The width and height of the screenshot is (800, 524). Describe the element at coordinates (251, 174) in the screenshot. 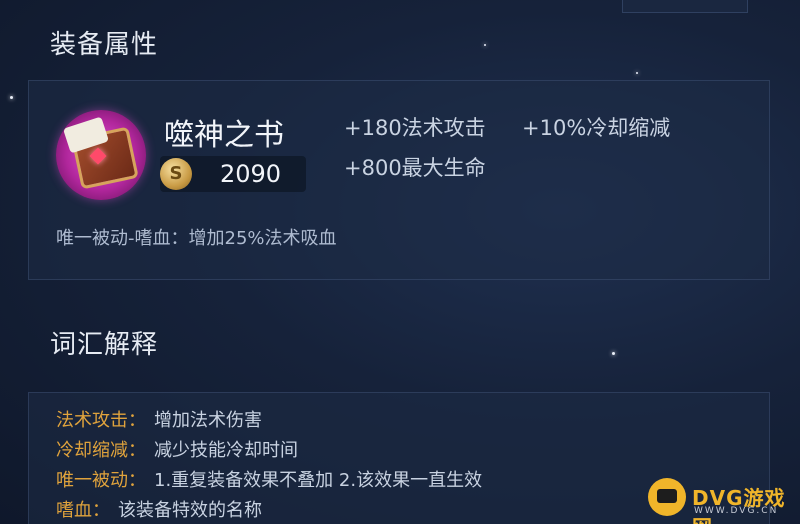

I see `item-price: 2090` at that location.